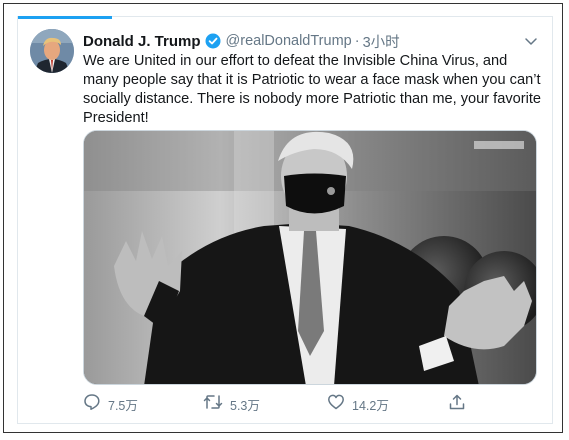  What do you see at coordinates (213, 404) in the screenshot?
I see `retweet-icon` at bounding box center [213, 404].